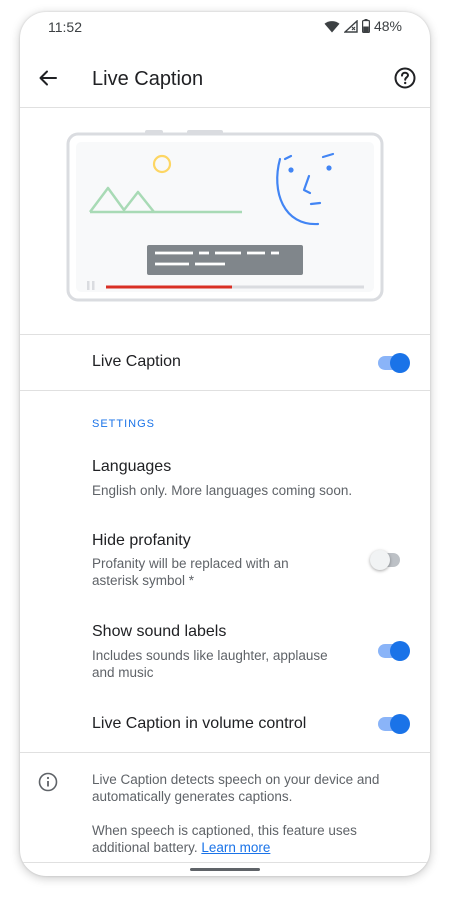  I want to click on back-button, so click(48, 78).